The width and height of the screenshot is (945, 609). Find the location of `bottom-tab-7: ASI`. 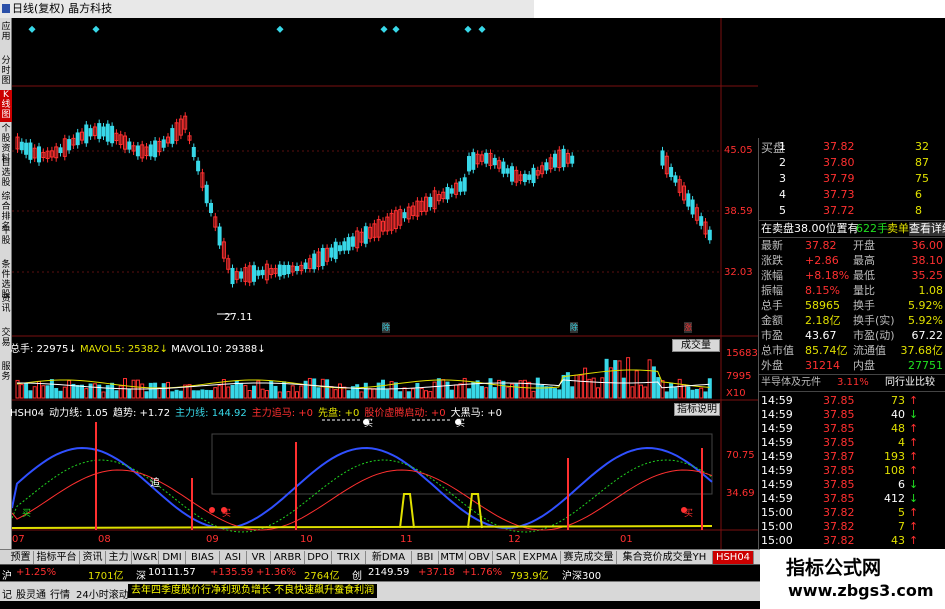

bottom-tab-7: ASI is located at coordinates (233, 557).